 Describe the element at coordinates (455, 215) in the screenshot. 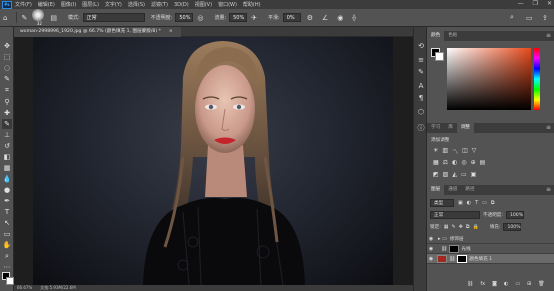

I see `blend-mode-select: 正常` at that location.